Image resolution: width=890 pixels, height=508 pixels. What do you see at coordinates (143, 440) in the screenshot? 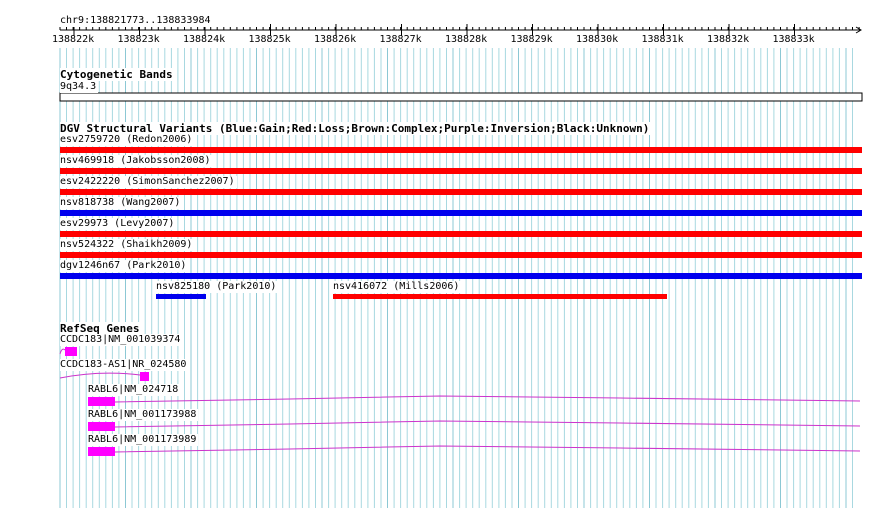
I see `gene-label: RABL6|NM_001173989` at bounding box center [143, 440].